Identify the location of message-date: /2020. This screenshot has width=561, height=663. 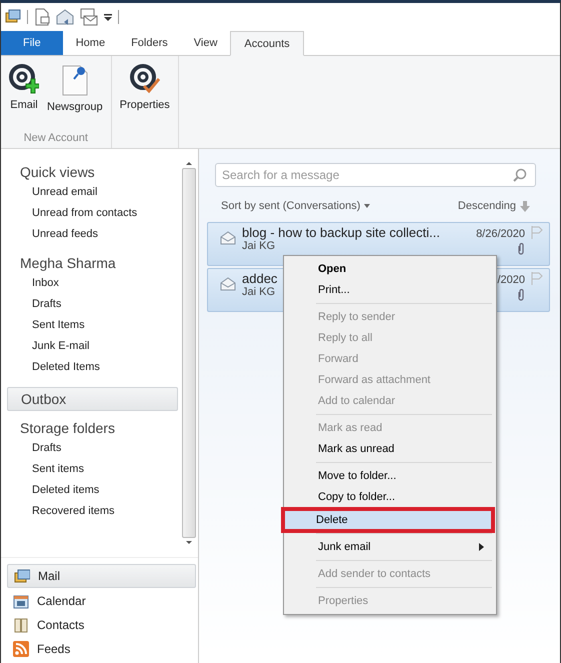
(511, 280).